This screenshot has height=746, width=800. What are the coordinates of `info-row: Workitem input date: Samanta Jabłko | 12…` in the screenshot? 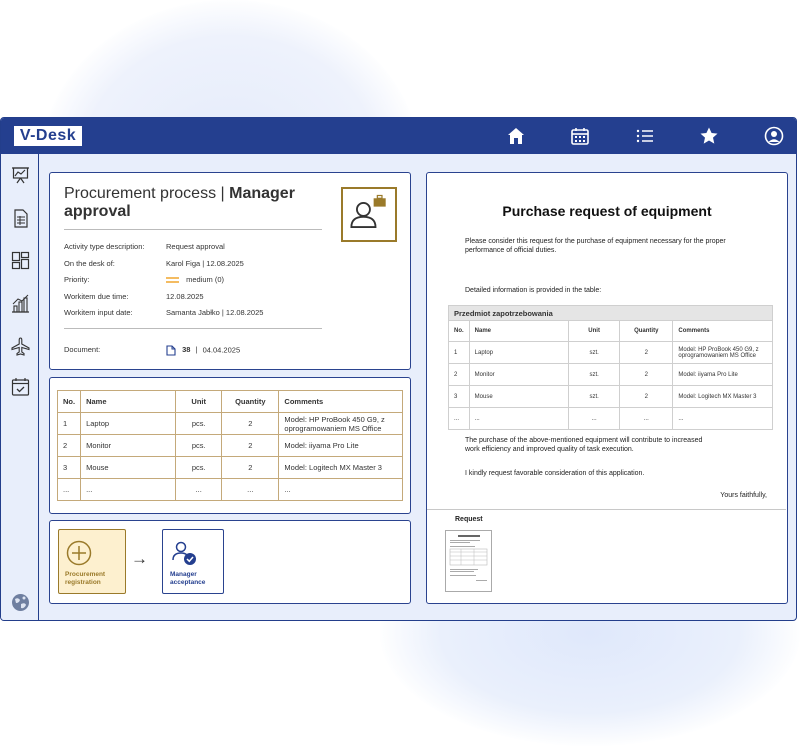 It's located at (214, 313).